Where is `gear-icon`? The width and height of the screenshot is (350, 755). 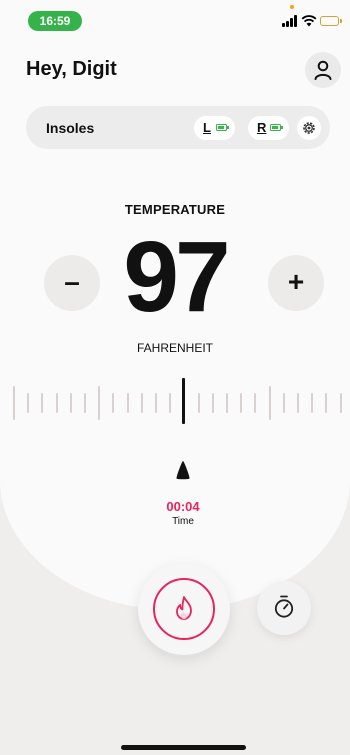
gear-icon is located at coordinates (309, 128).